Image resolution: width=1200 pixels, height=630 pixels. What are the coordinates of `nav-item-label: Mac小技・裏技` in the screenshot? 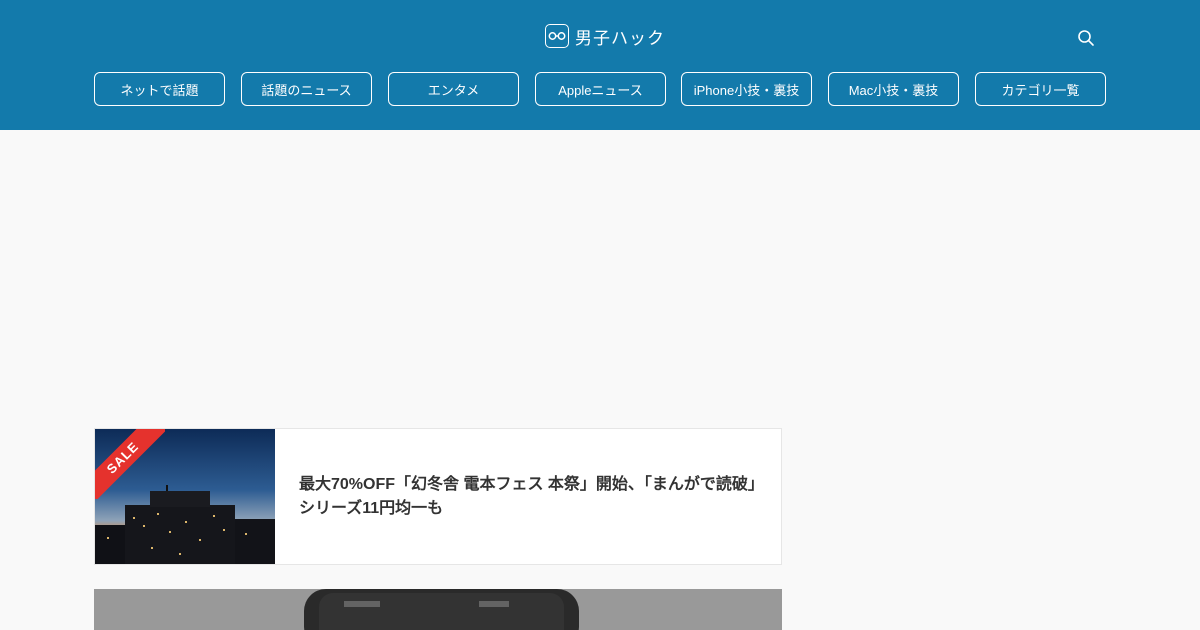 It's located at (893, 90).